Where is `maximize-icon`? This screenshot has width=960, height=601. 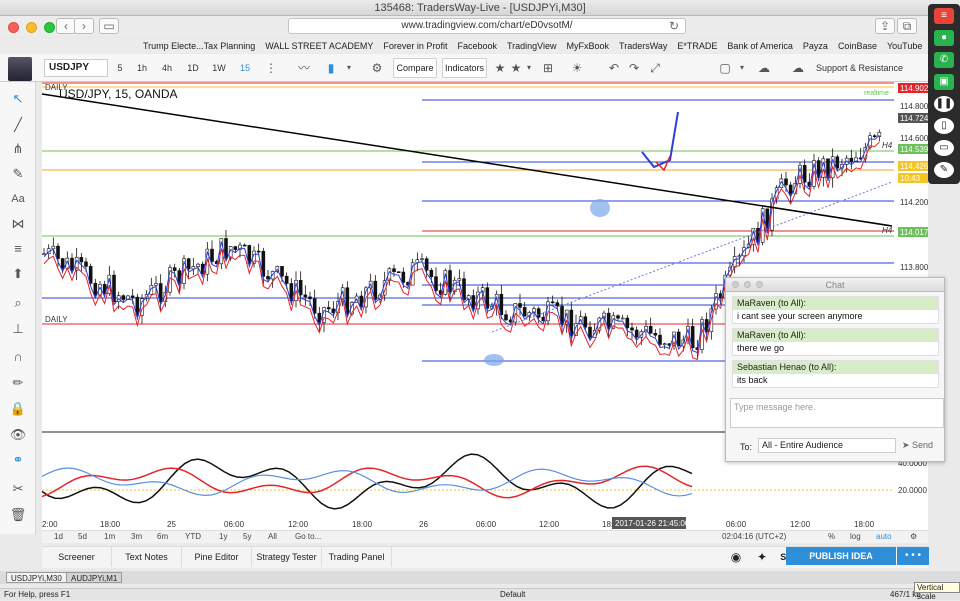
maximize-icon is located at coordinates (759, 284).